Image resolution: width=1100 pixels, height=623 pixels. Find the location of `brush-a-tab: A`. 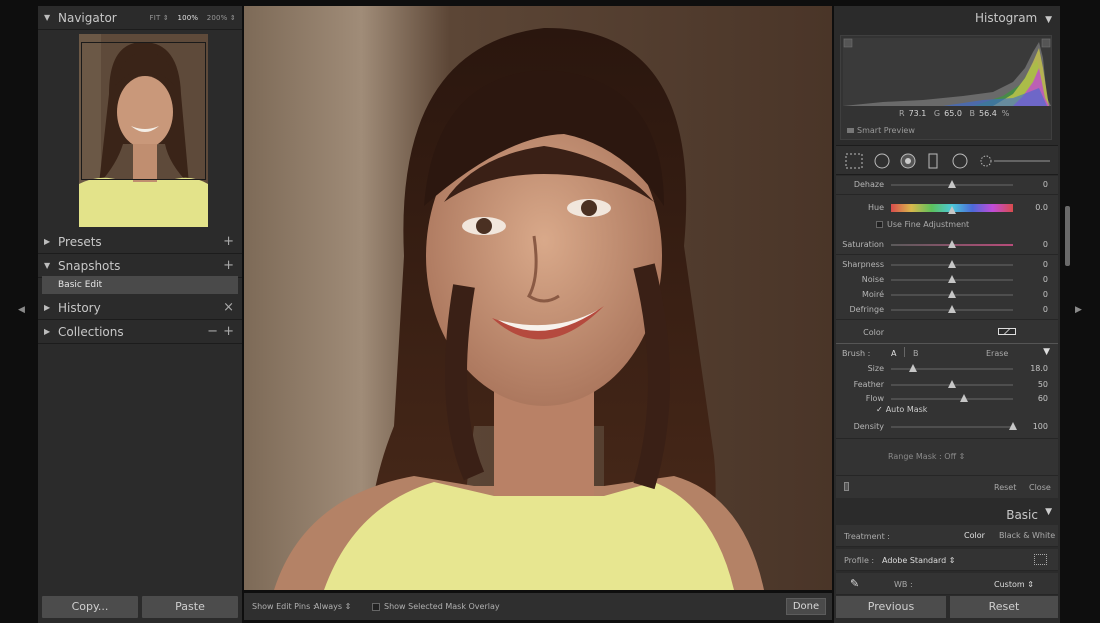

brush-a-tab: A is located at coordinates (893, 353).